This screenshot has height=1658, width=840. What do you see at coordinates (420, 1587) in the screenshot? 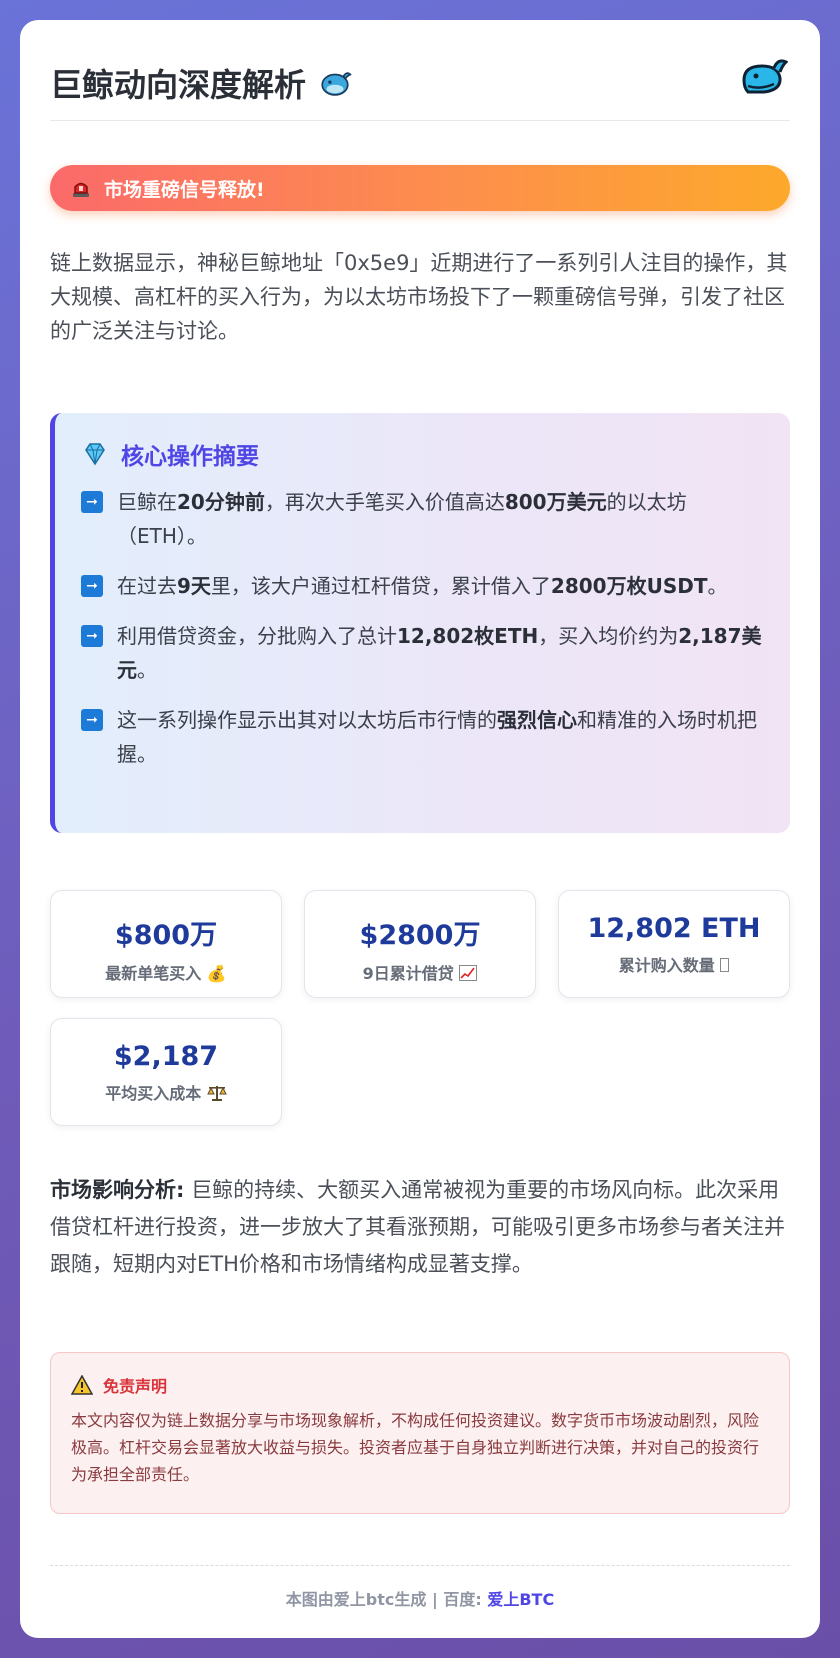
I see `footer: 本图由爱上btc生成 | 百度: 爱上BTC` at bounding box center [420, 1587].